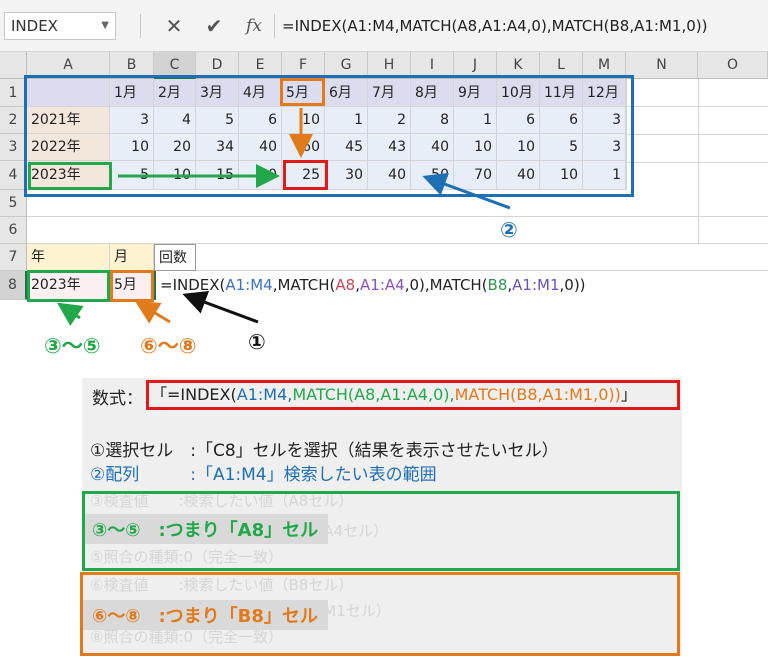 The image size is (768, 660). I want to click on arrow-month-input, so click(152, 312).